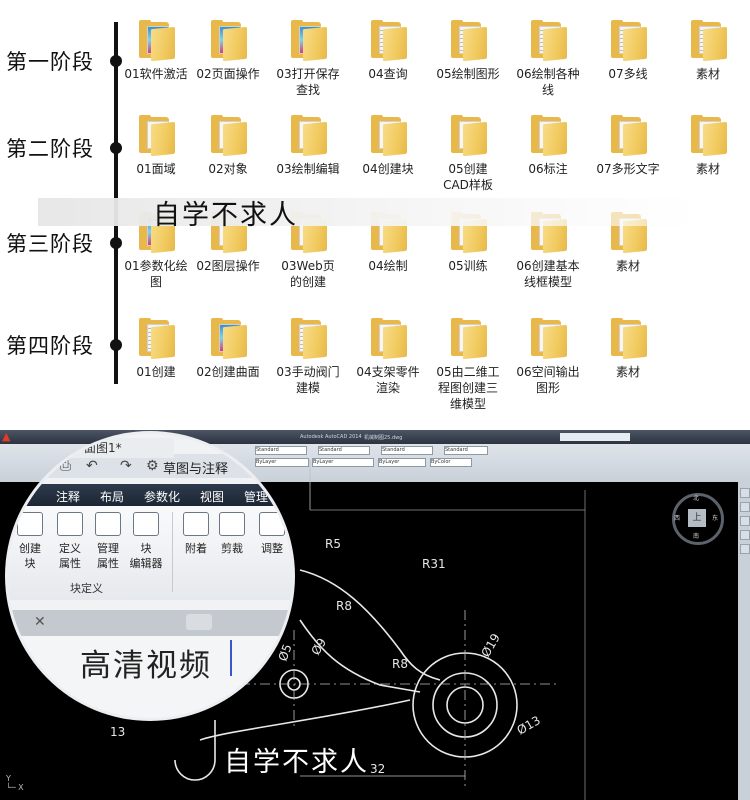 The width and height of the screenshot is (750, 800). Describe the element at coordinates (434, 564) in the screenshot. I see `dim-r31: R31` at that location.